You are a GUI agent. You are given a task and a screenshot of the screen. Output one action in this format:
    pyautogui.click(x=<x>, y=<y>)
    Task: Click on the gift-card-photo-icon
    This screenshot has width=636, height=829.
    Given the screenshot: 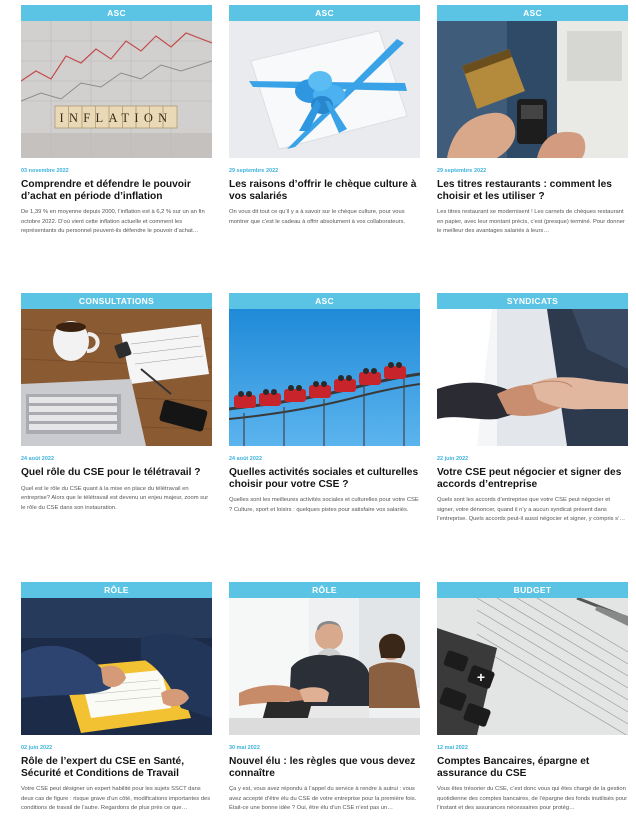 What is the action you would take?
    pyautogui.click(x=324, y=89)
    